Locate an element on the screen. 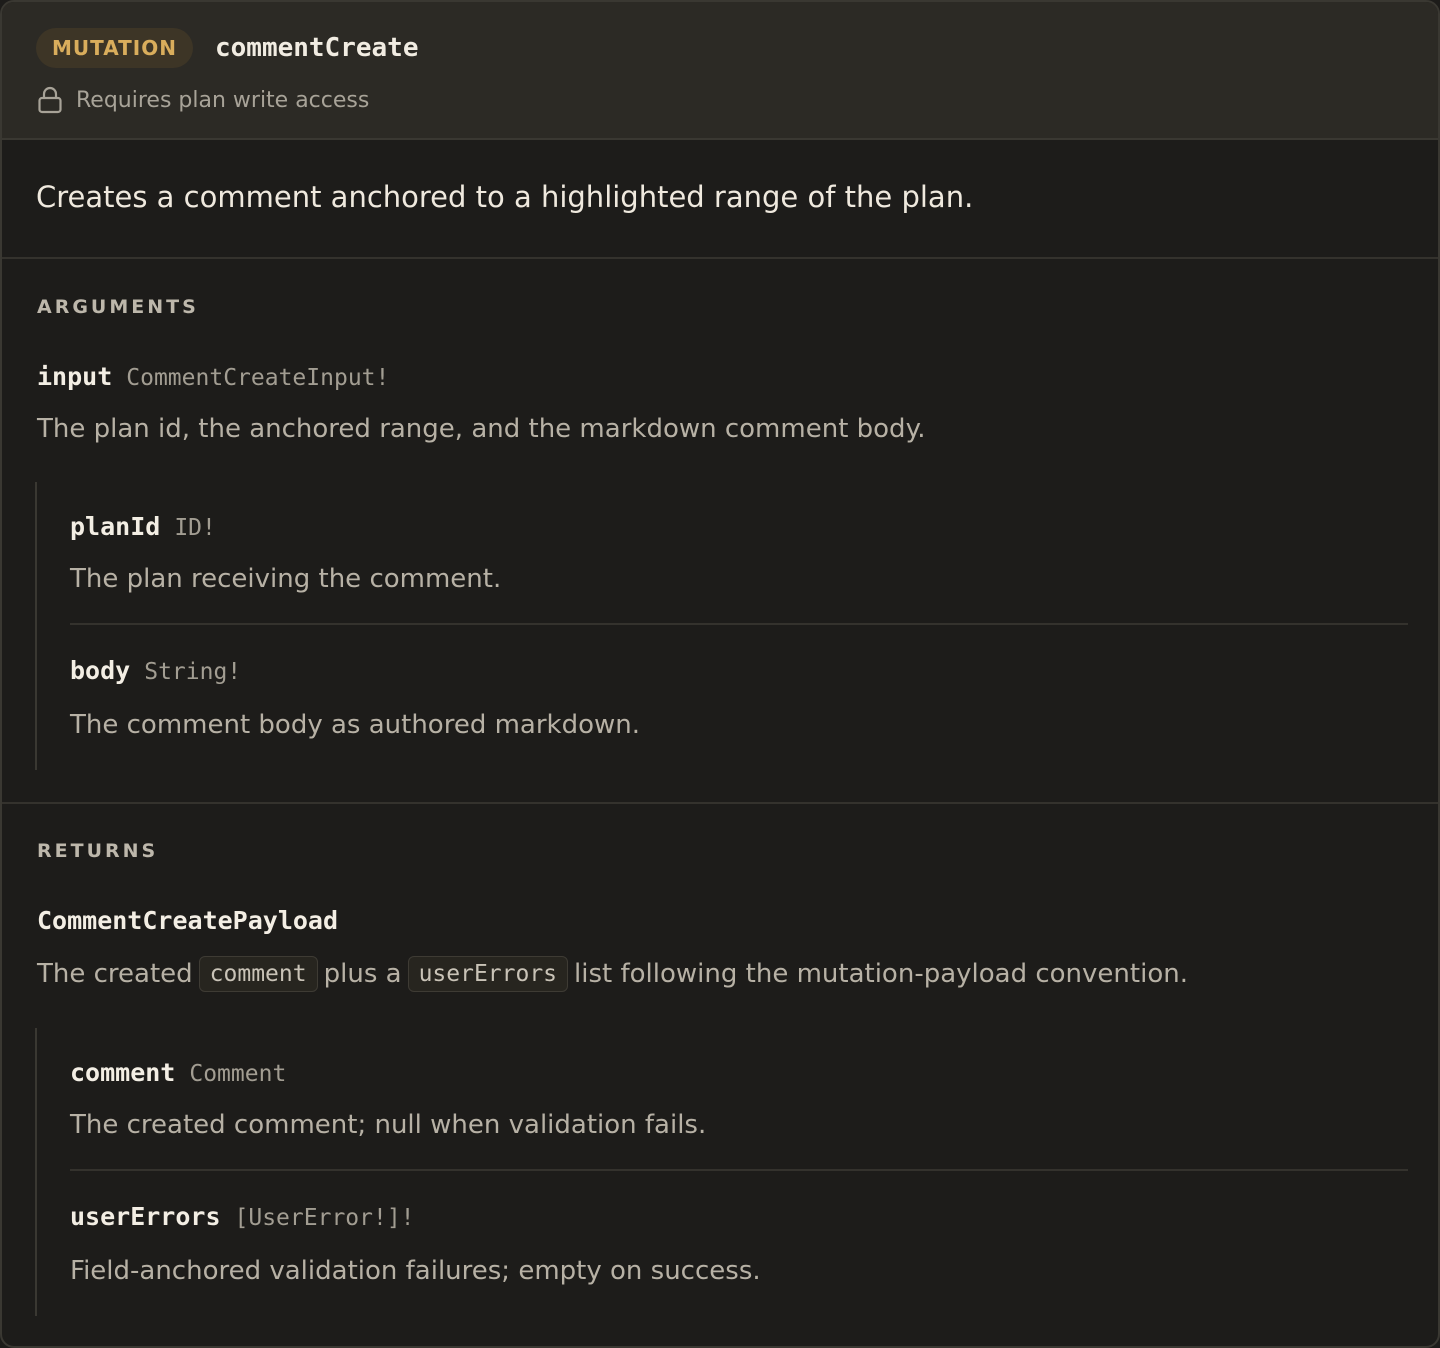  argument-type: CommentCreateInput! is located at coordinates (258, 378).